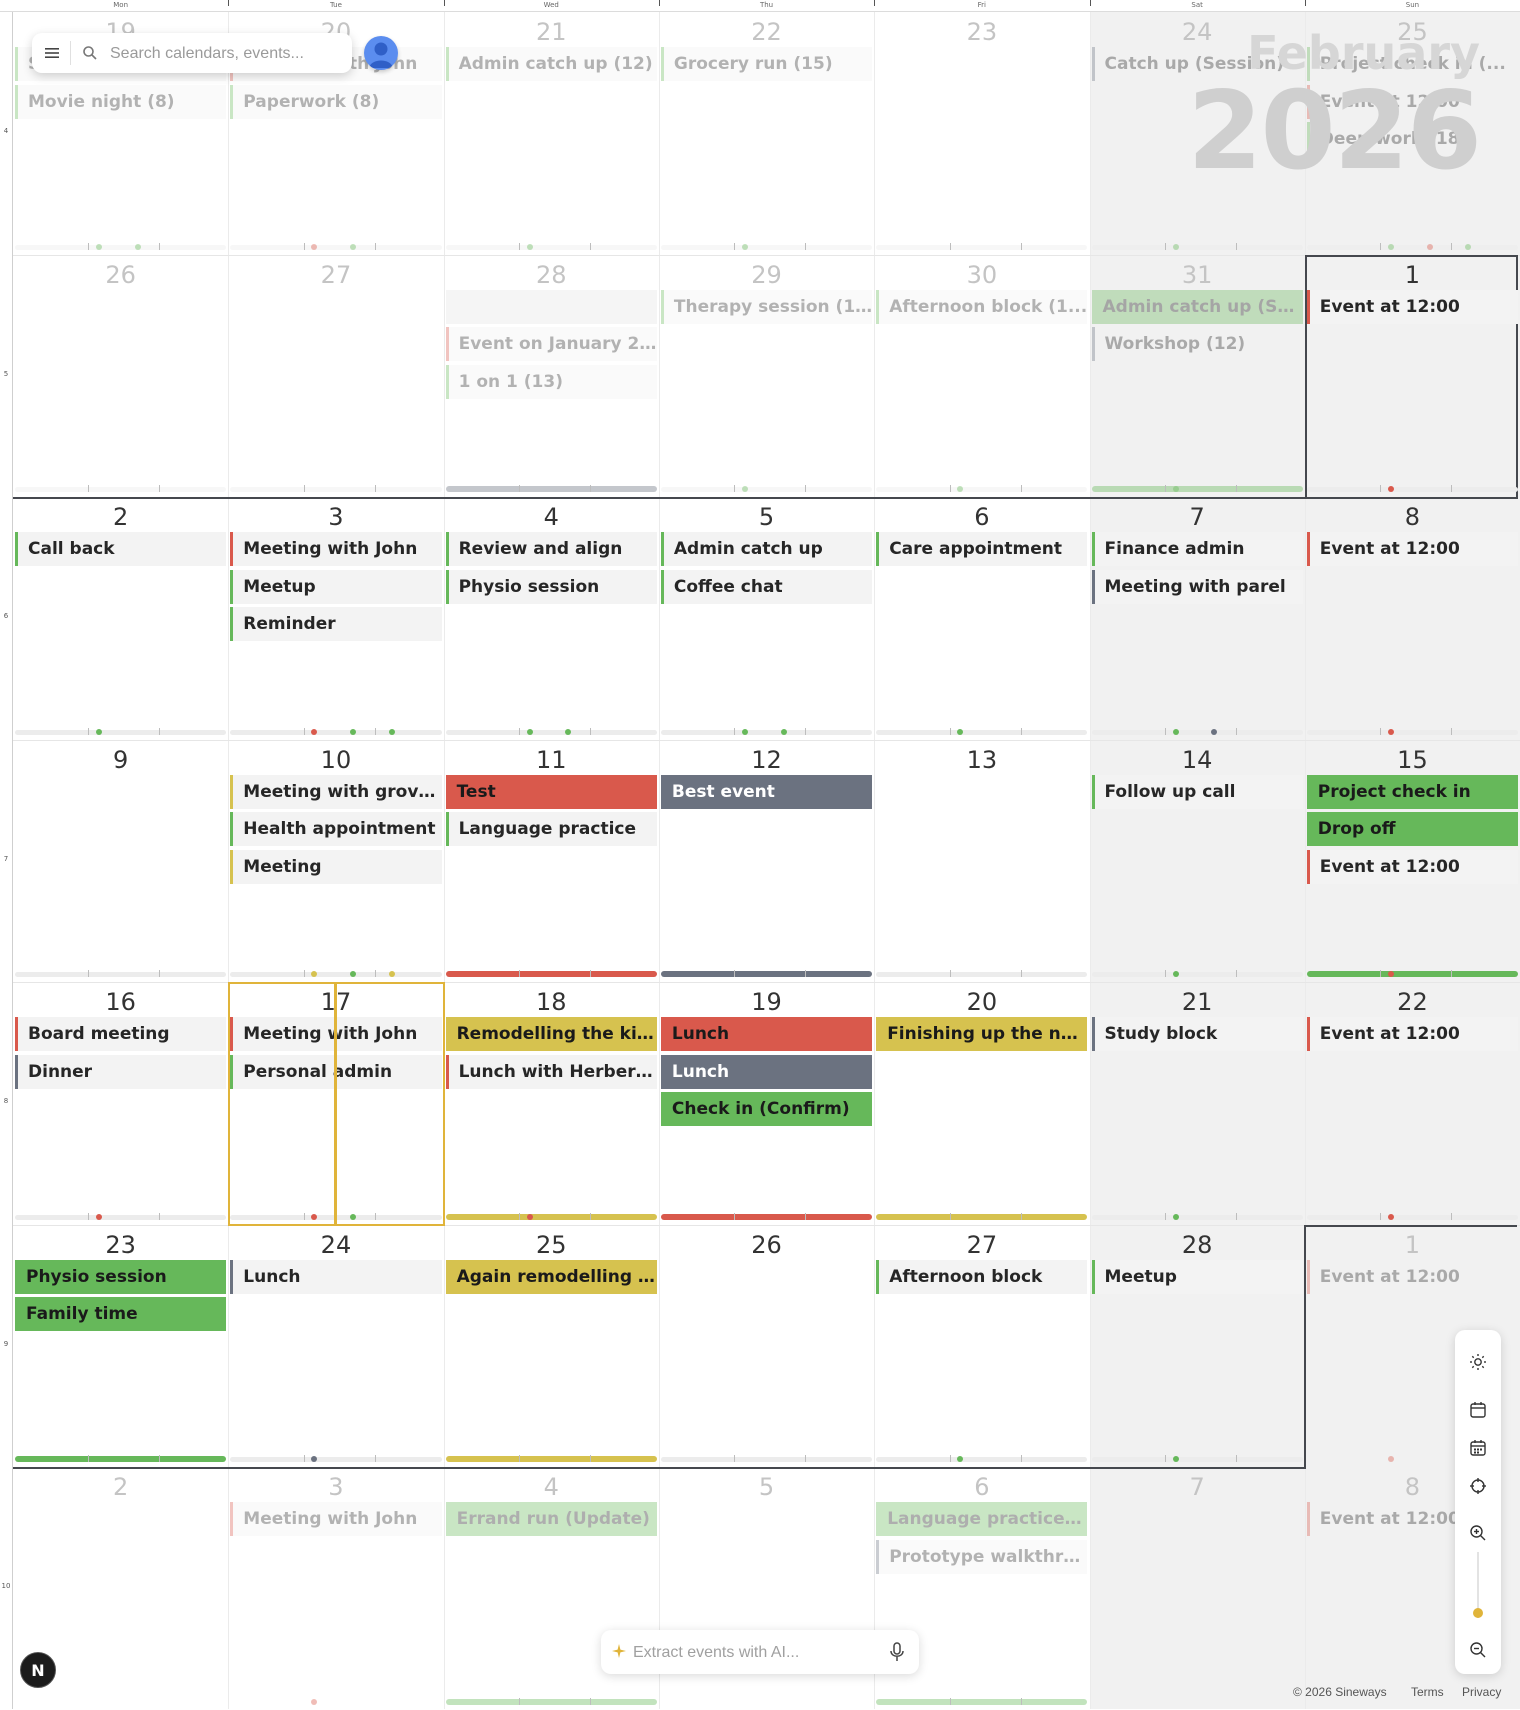 The height and width of the screenshot is (1710, 1520). I want to click on day-cell: 15 Project check in Drop off Event at 12:00, so click(1412, 861).